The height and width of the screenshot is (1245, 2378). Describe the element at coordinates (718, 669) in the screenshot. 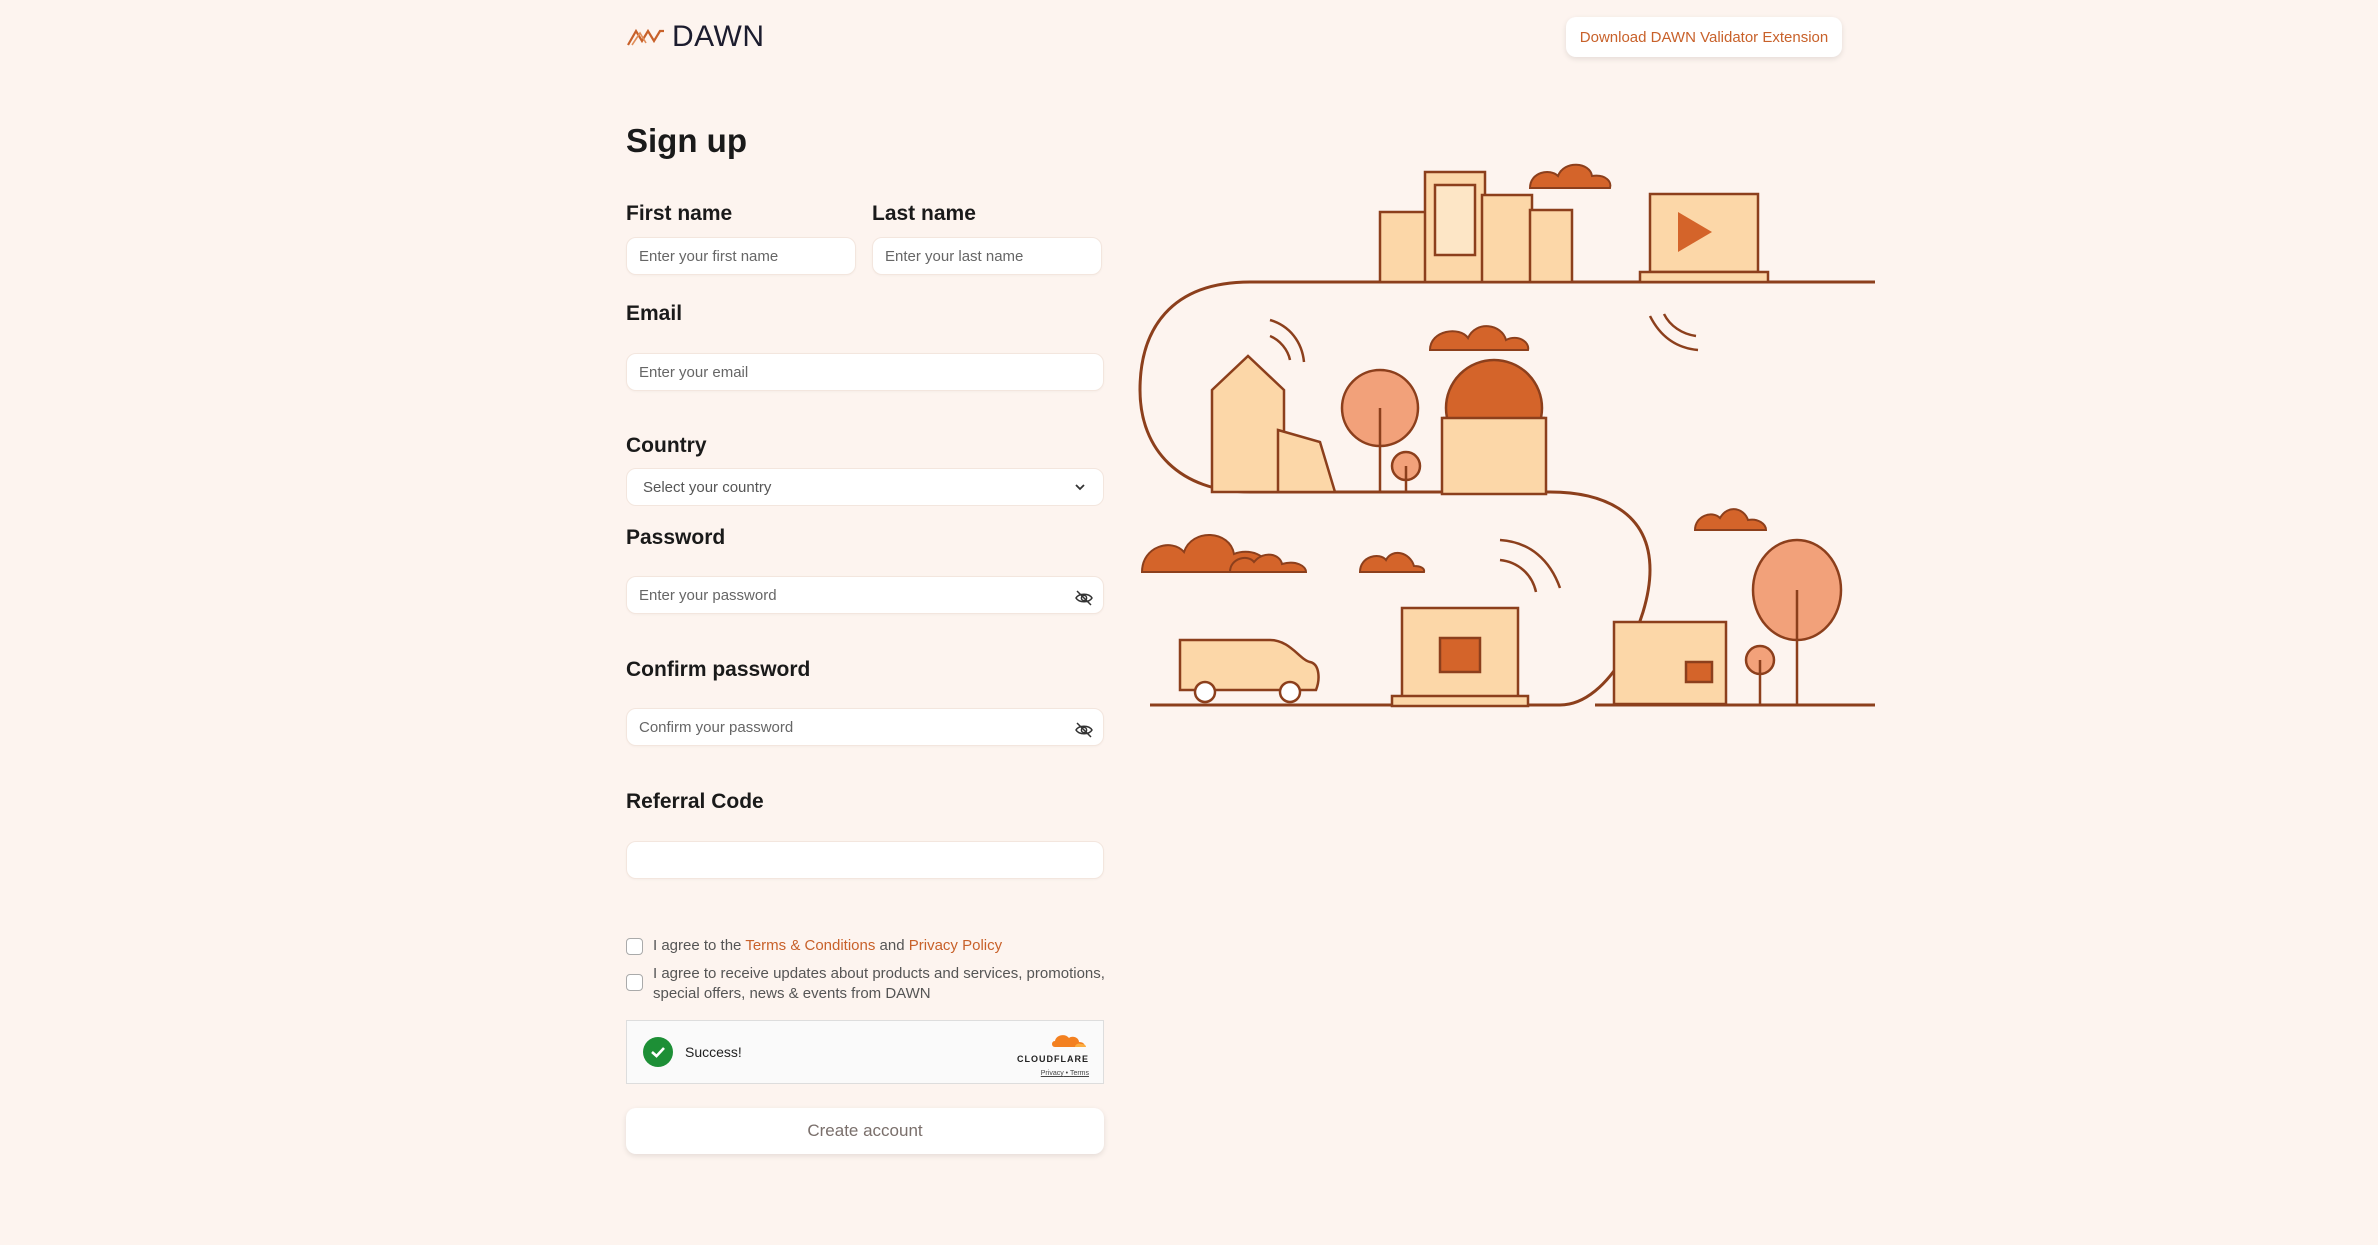

I see `confirm-password-label: Confirm password` at that location.